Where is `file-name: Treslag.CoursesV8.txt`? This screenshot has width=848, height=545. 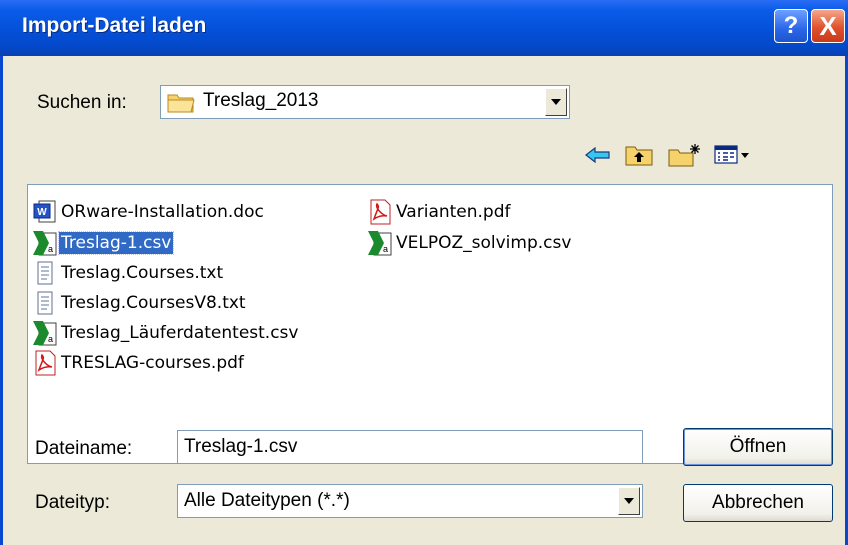 file-name: Treslag.CoursesV8.txt is located at coordinates (153, 303).